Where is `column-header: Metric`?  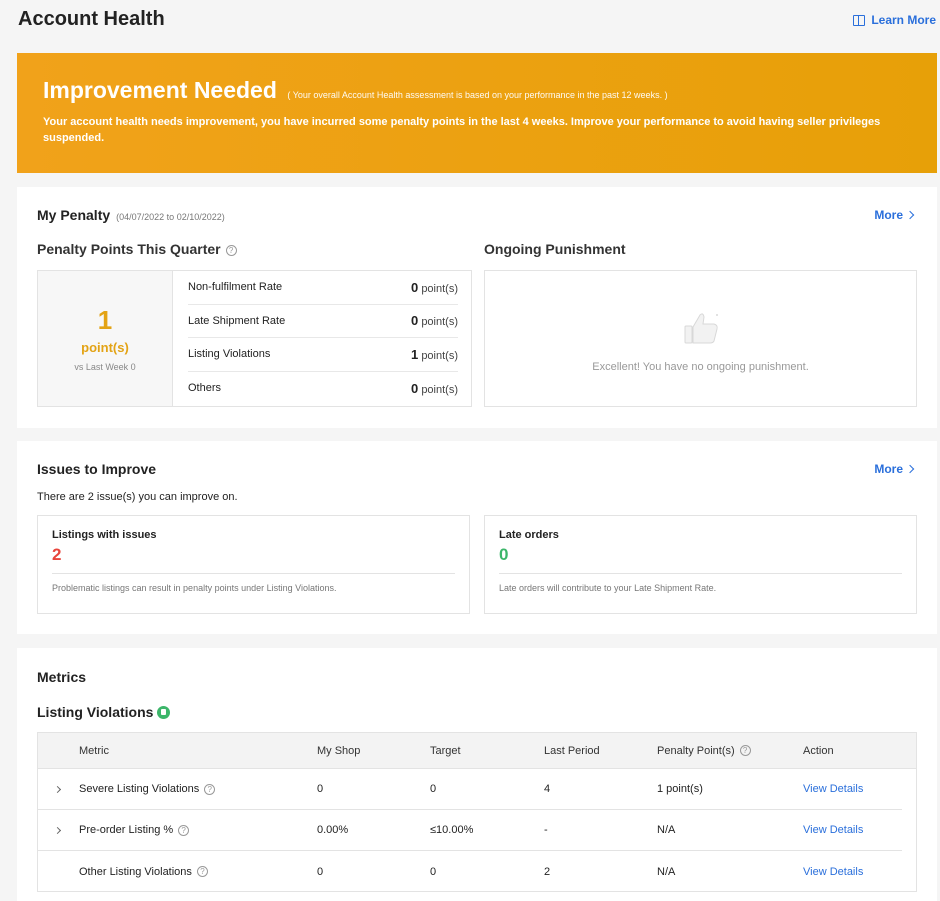 column-header: Metric is located at coordinates (94, 750).